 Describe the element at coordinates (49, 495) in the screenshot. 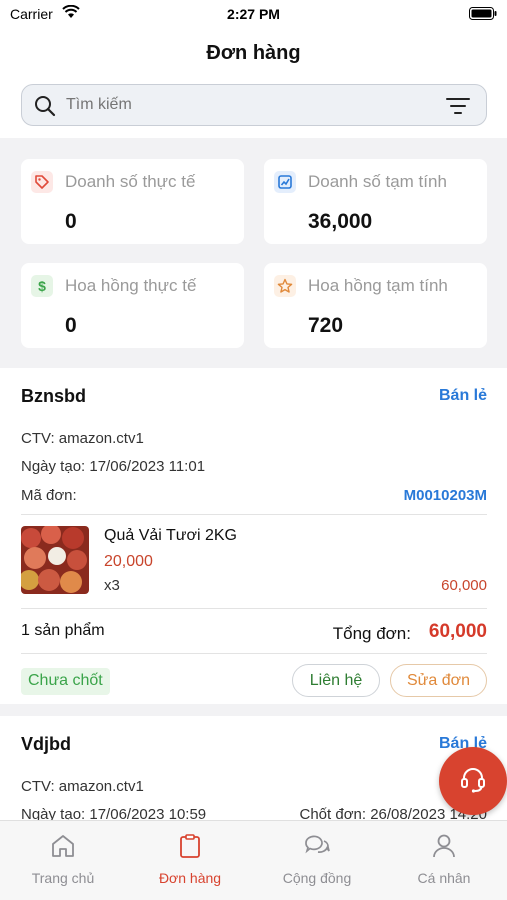

I see `order-code-label: Mã đơn:` at that location.